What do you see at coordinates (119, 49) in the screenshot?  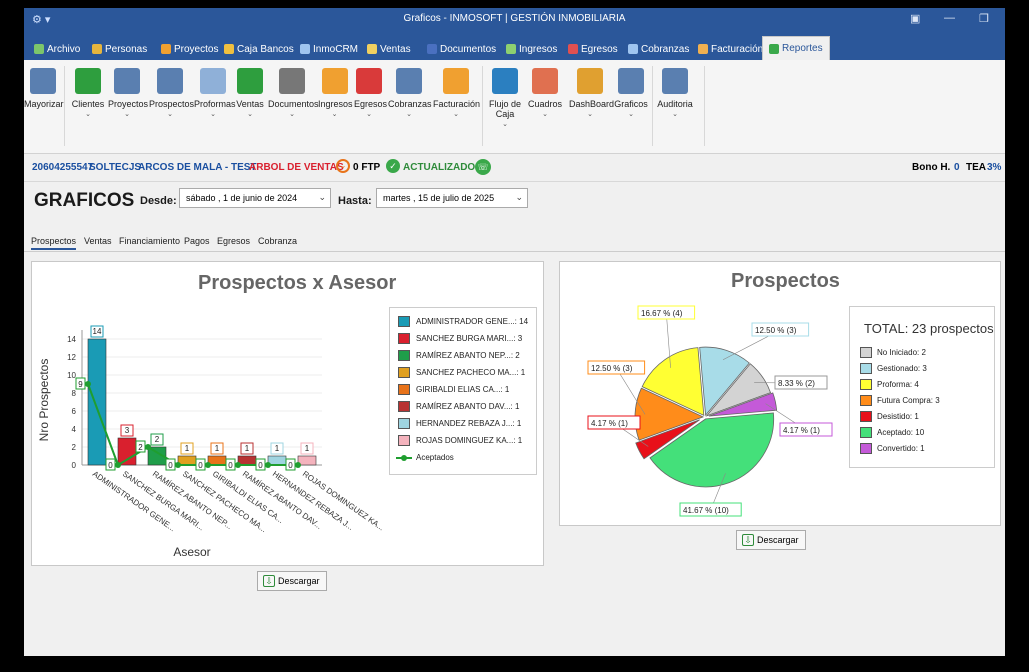 I see `tab-personas: Personas` at bounding box center [119, 49].